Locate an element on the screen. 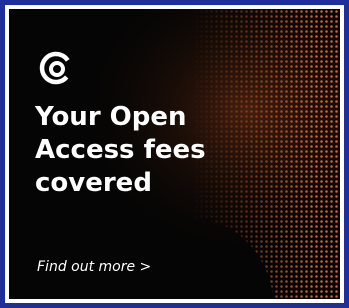 The height and width of the screenshot is (308, 349). c-swirl-logo-icon is located at coordinates (56, 68).